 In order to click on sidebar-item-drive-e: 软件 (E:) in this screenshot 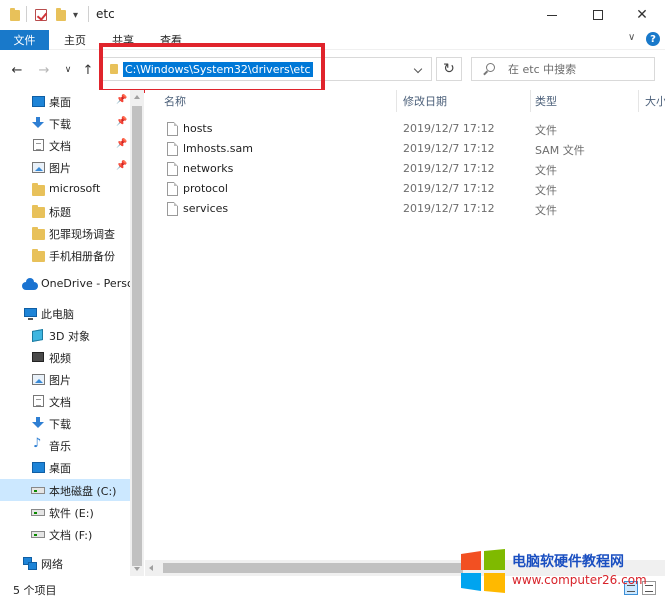, I will do `click(65, 512)`.